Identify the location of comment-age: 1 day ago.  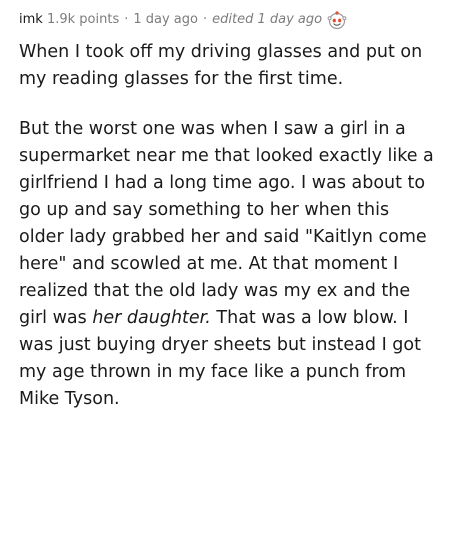
(165, 19).